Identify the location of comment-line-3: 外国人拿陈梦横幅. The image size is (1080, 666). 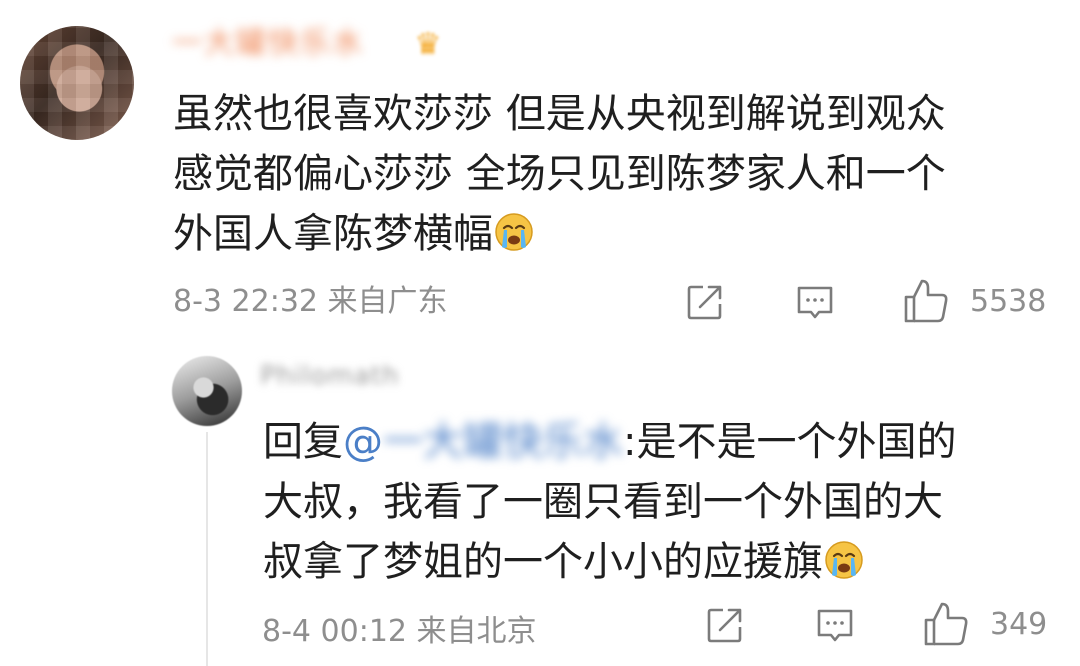
(333, 234).